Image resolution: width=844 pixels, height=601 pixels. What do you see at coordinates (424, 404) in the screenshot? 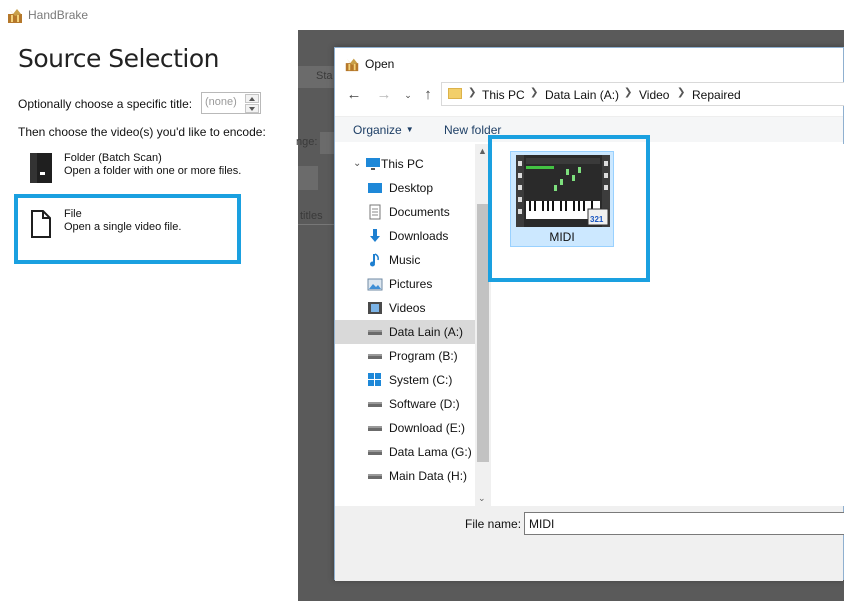
I see `nav-item-label: Software (D:)` at bounding box center [424, 404].